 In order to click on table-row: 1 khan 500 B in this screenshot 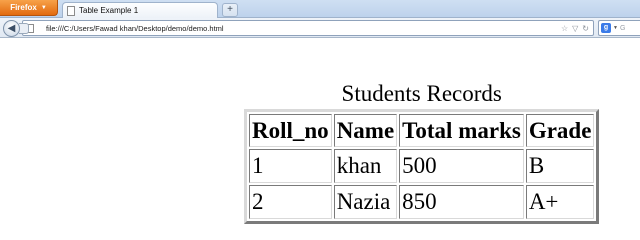, I will do `click(422, 166)`.